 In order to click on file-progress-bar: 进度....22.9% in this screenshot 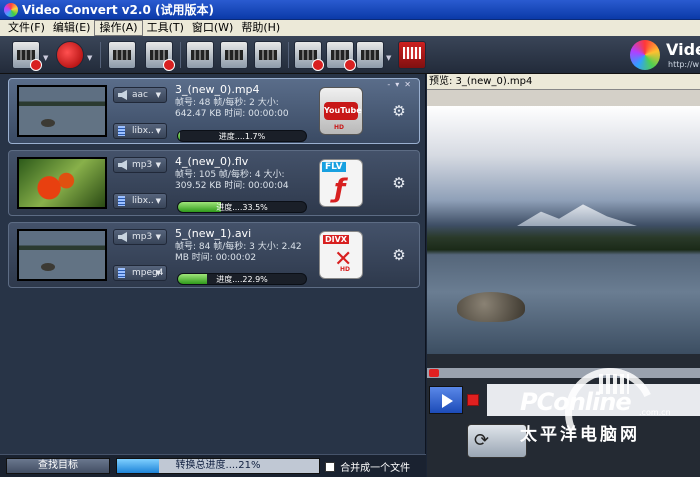, I will do `click(242, 279)`.